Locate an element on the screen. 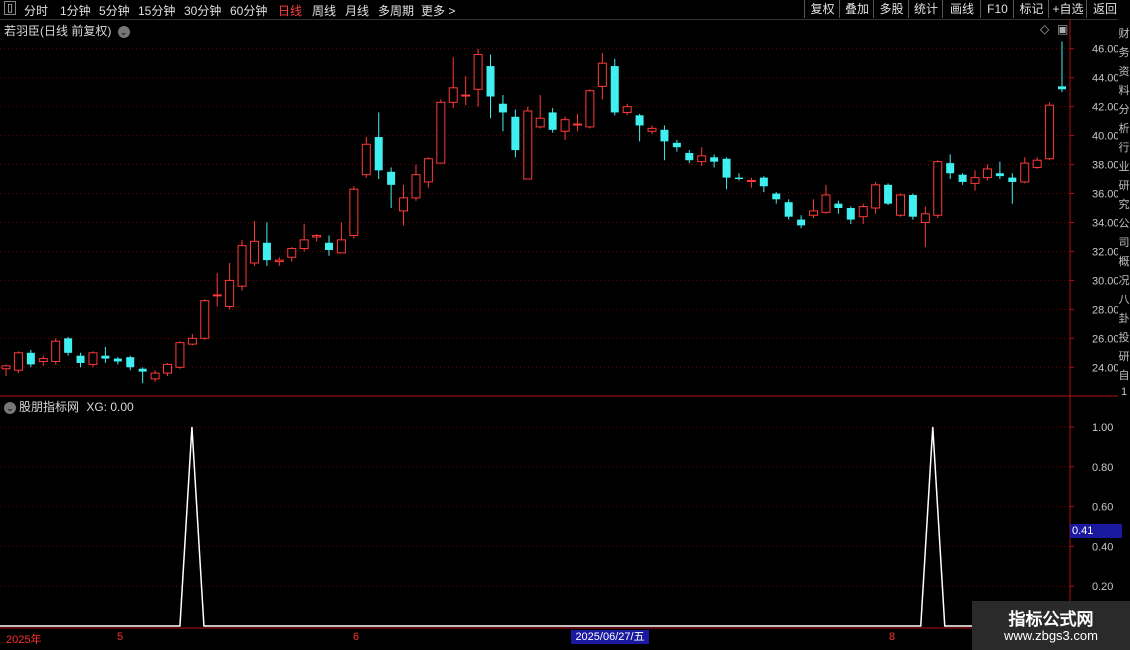  toolbar-button-1: 叠加 is located at coordinates (856, 9).